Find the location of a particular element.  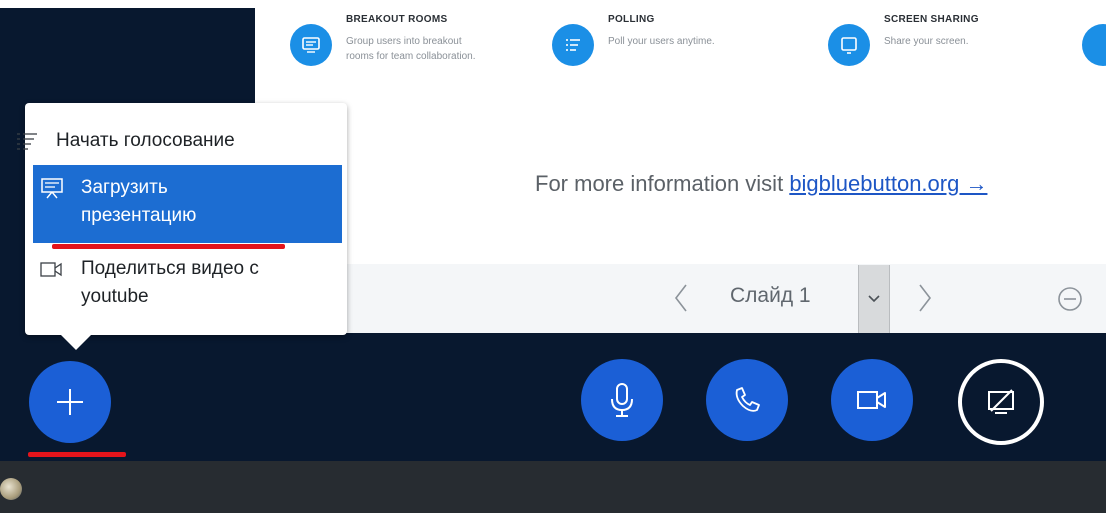

menu-pointer-arrow is located at coordinates (76, 341).